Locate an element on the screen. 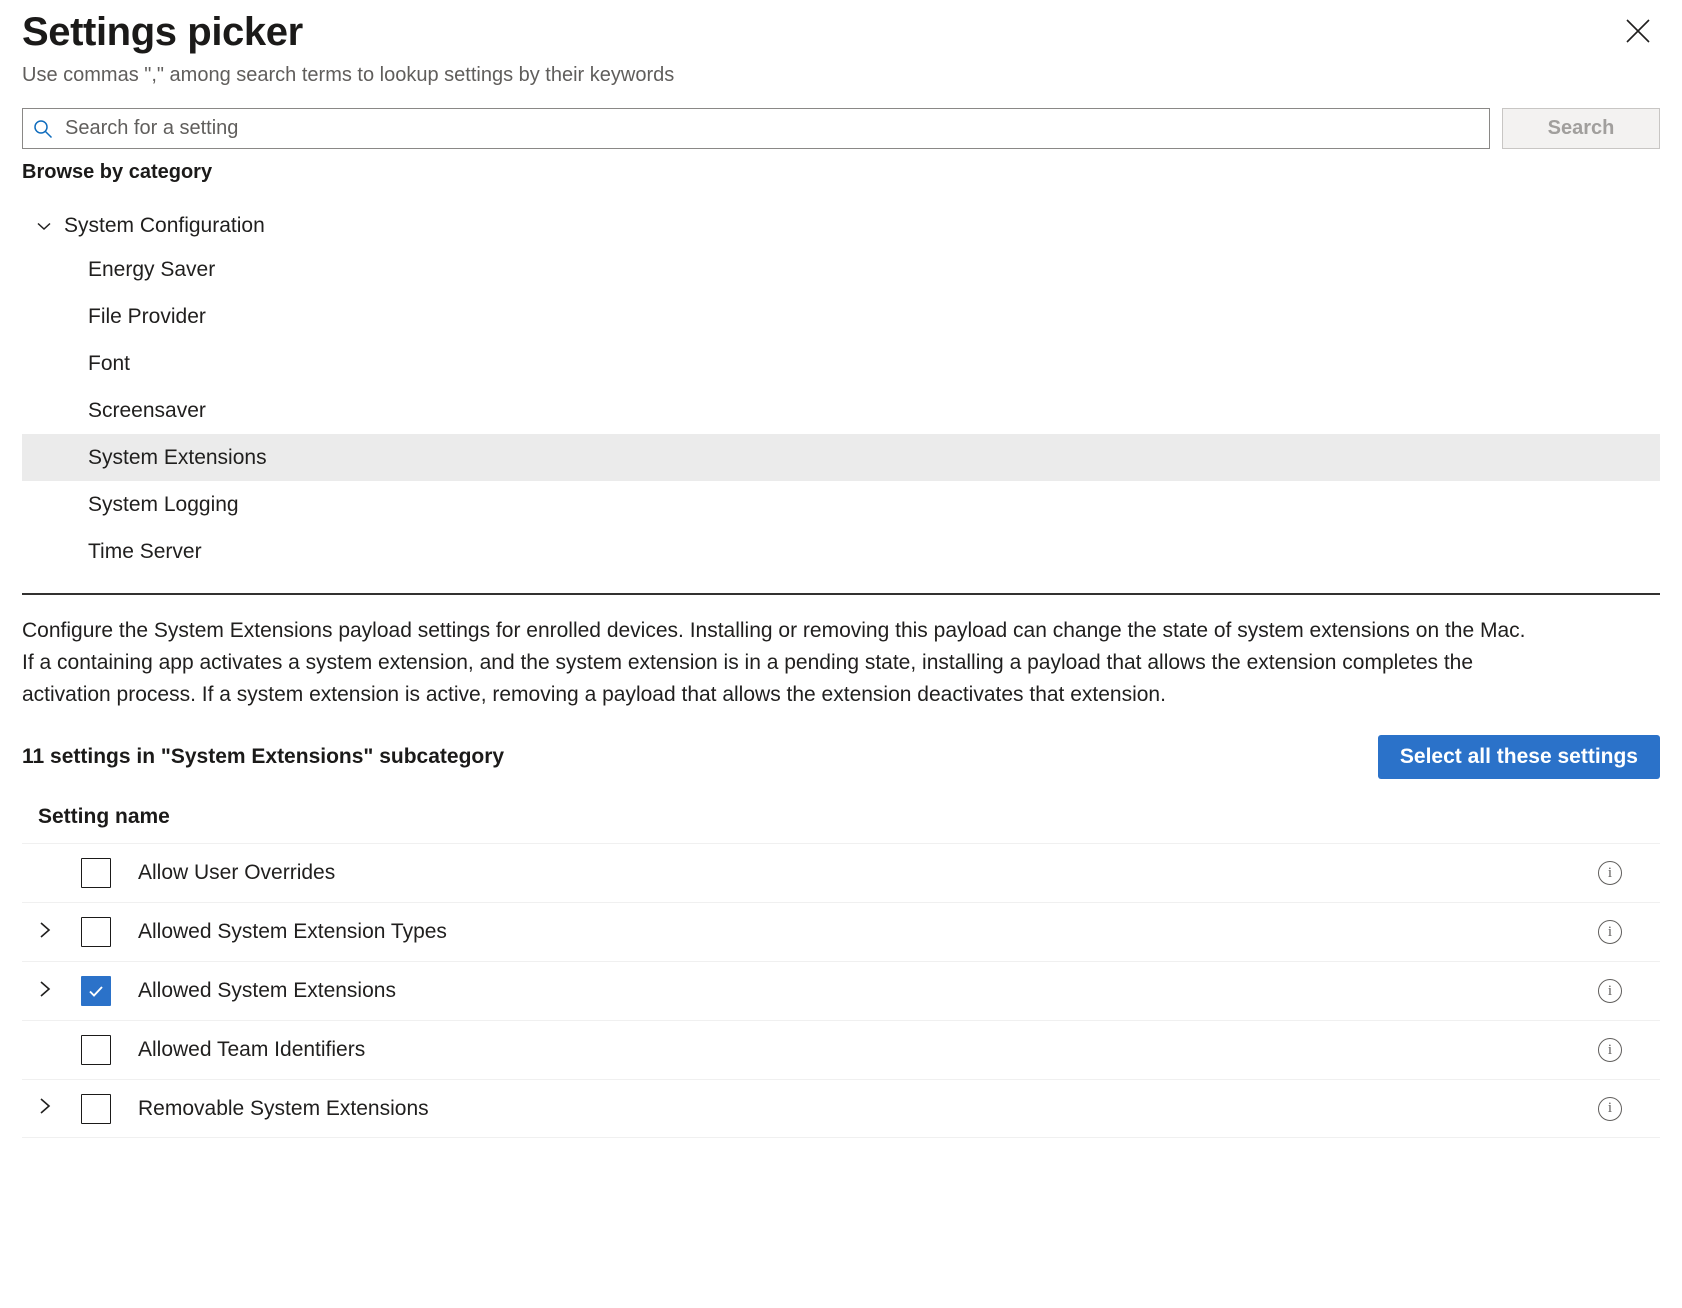  section-divider is located at coordinates (841, 594).